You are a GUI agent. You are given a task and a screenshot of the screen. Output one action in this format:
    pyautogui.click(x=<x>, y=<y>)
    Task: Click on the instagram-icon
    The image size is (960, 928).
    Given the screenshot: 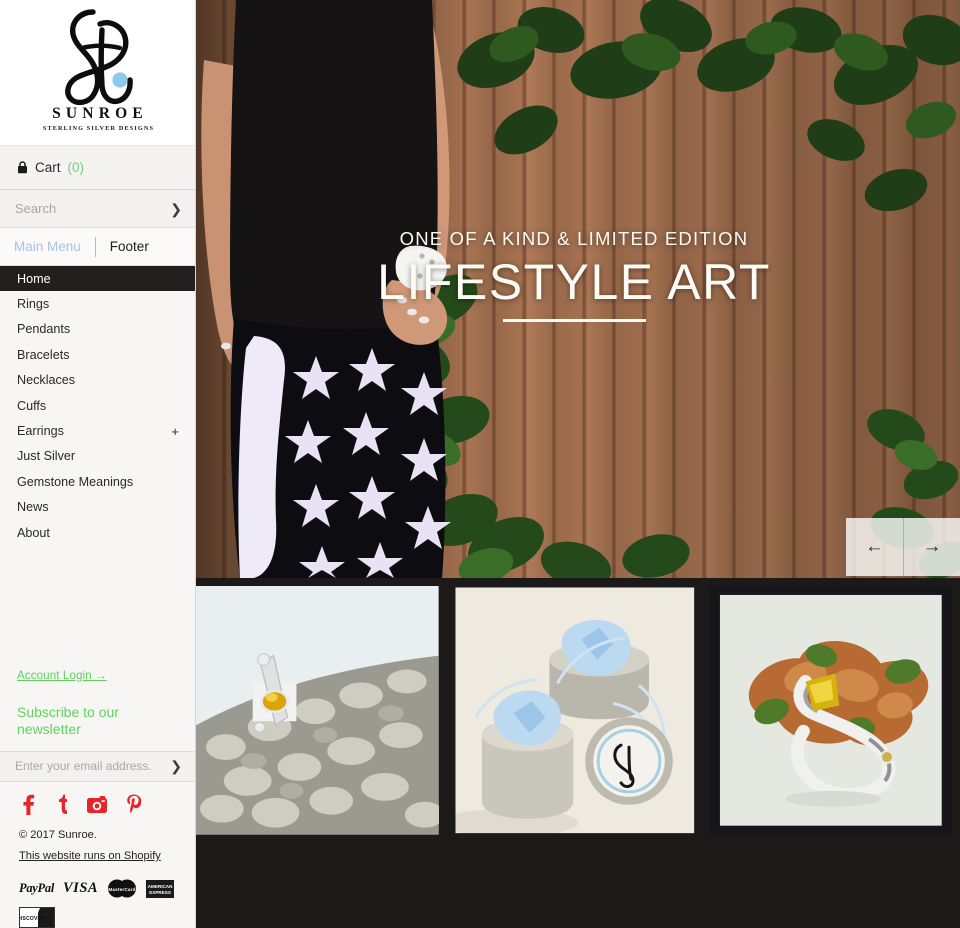 What is the action you would take?
    pyautogui.click(x=97, y=804)
    